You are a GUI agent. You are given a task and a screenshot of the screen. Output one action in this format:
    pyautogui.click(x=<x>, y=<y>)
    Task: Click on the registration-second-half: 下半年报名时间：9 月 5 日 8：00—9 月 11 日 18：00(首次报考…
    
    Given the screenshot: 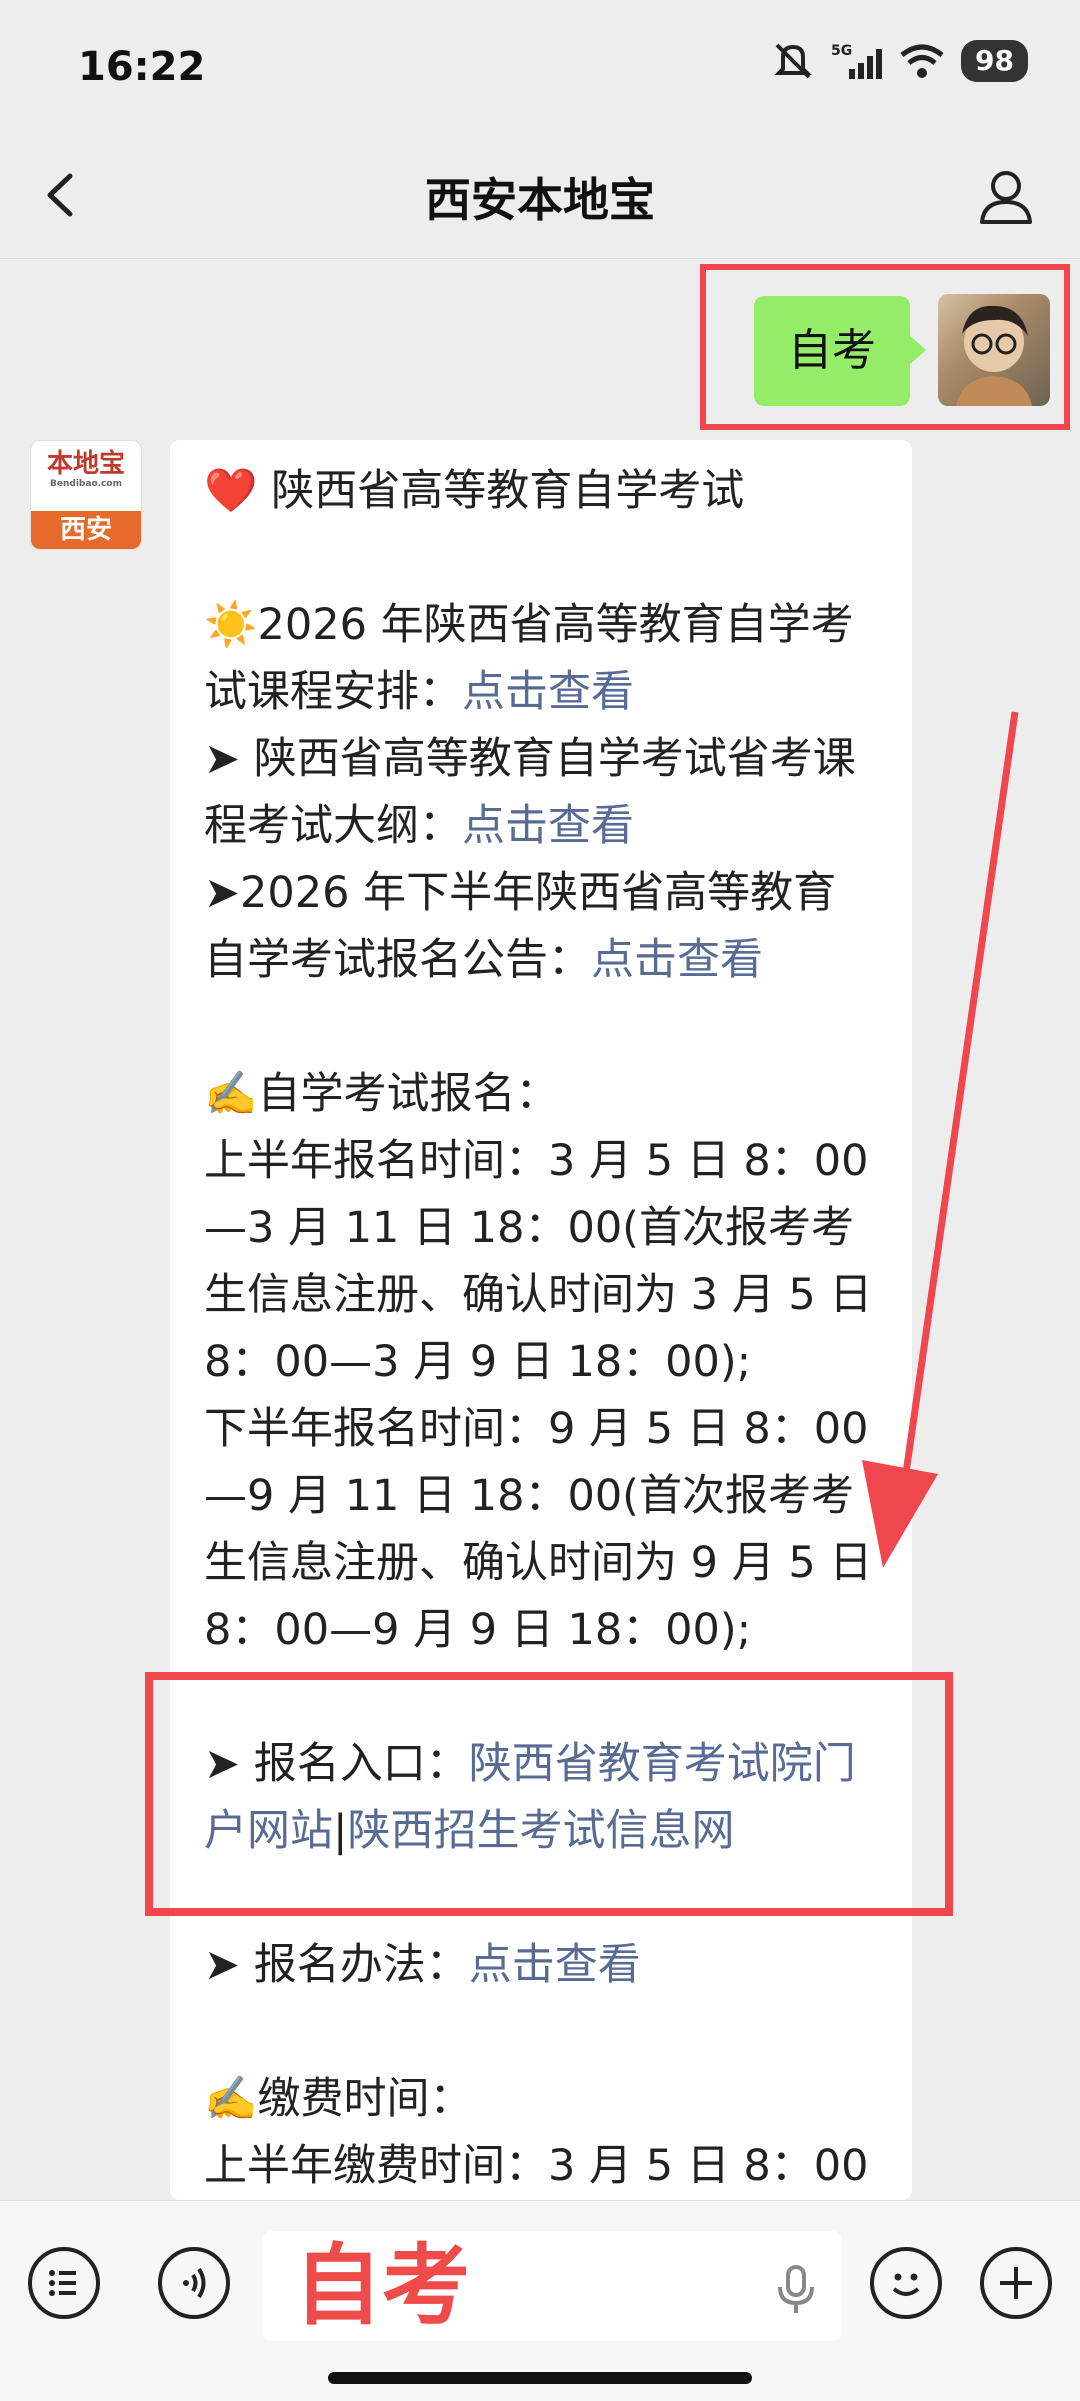 What is the action you would take?
    pyautogui.click(x=538, y=1529)
    